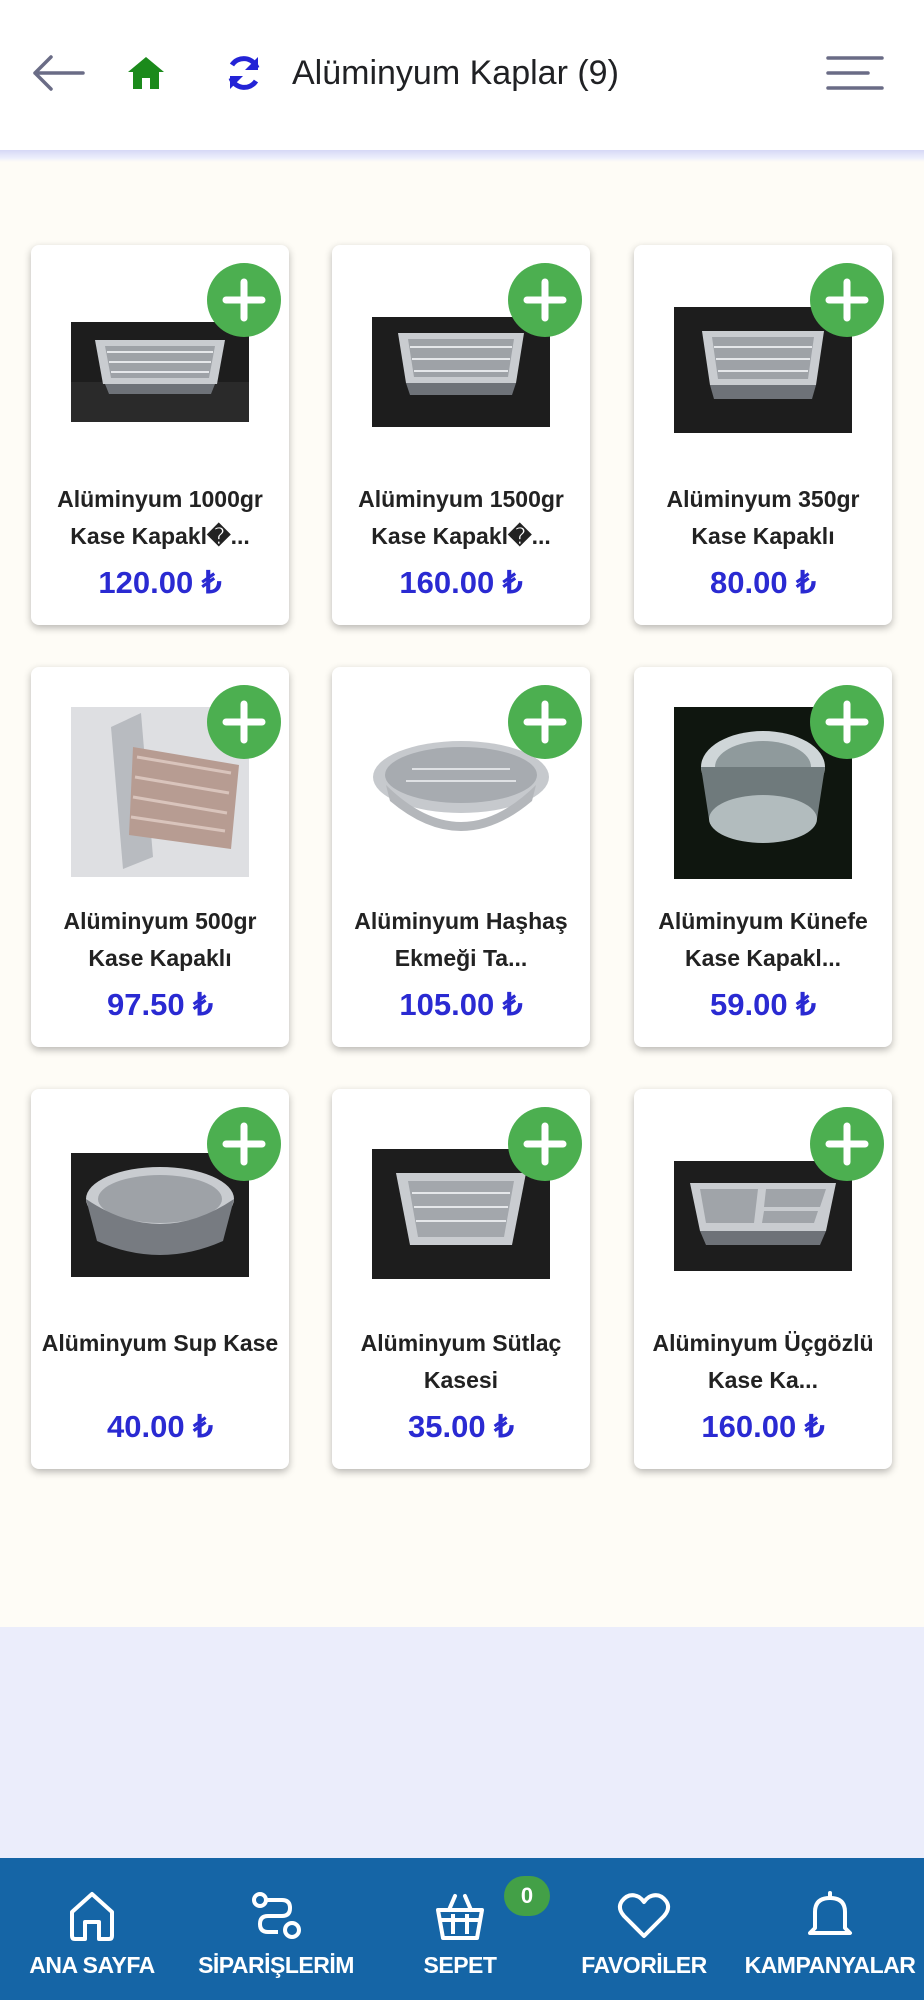 This screenshot has width=924, height=2000. What do you see at coordinates (160, 1279) in the screenshot?
I see `product-card: Alüminyum Sup Kase 40.00 ₺` at bounding box center [160, 1279].